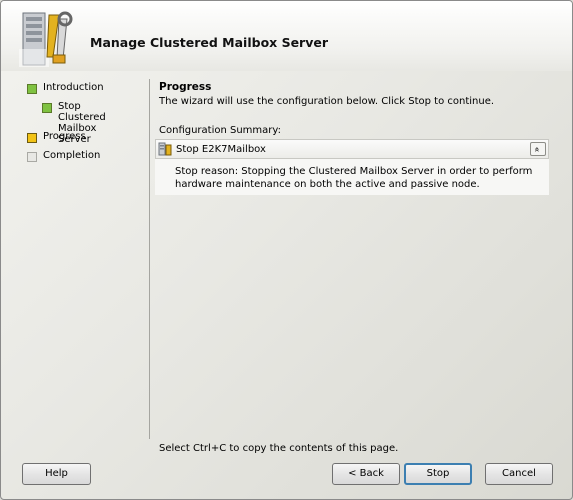 The width and height of the screenshot is (573, 500). Describe the element at coordinates (46, 39) in the screenshot. I see `server-tools-icon` at that location.